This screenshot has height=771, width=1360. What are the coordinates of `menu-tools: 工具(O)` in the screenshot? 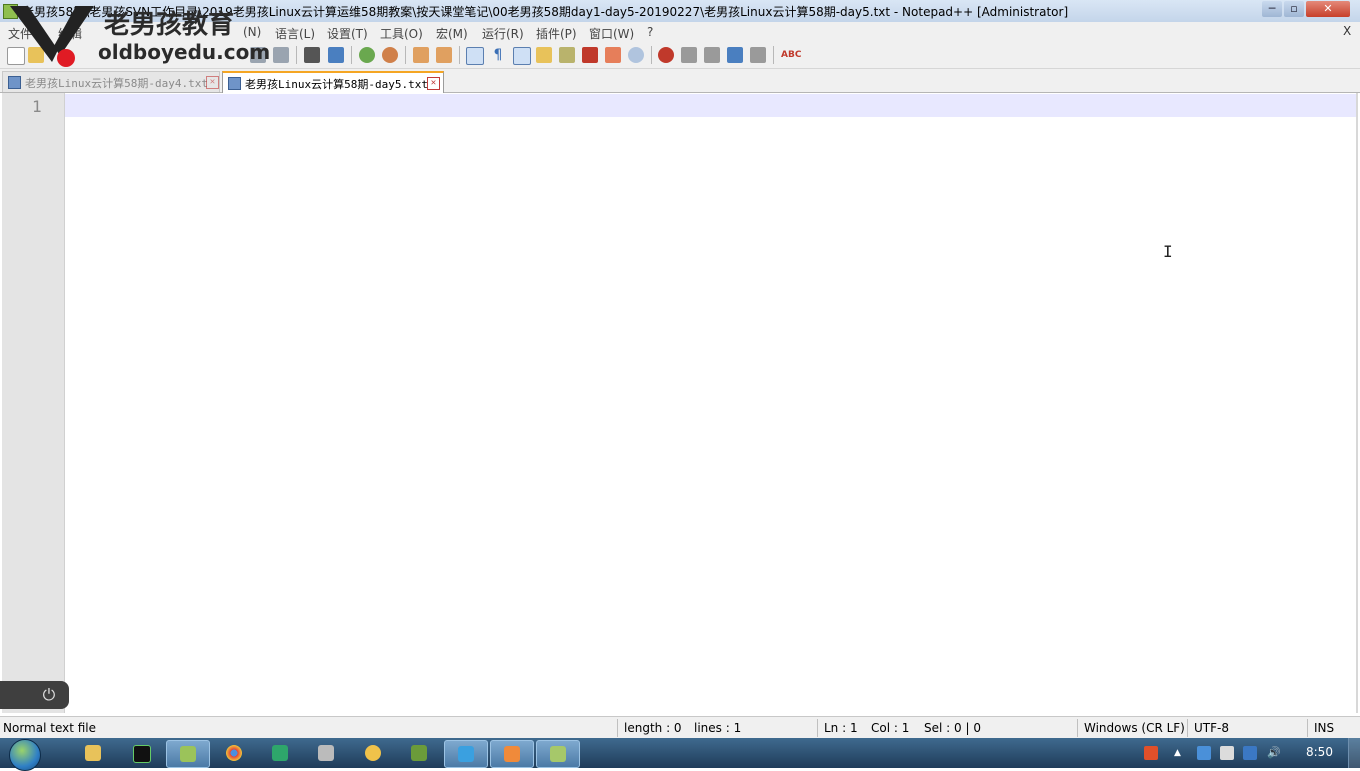 It's located at (401, 33).